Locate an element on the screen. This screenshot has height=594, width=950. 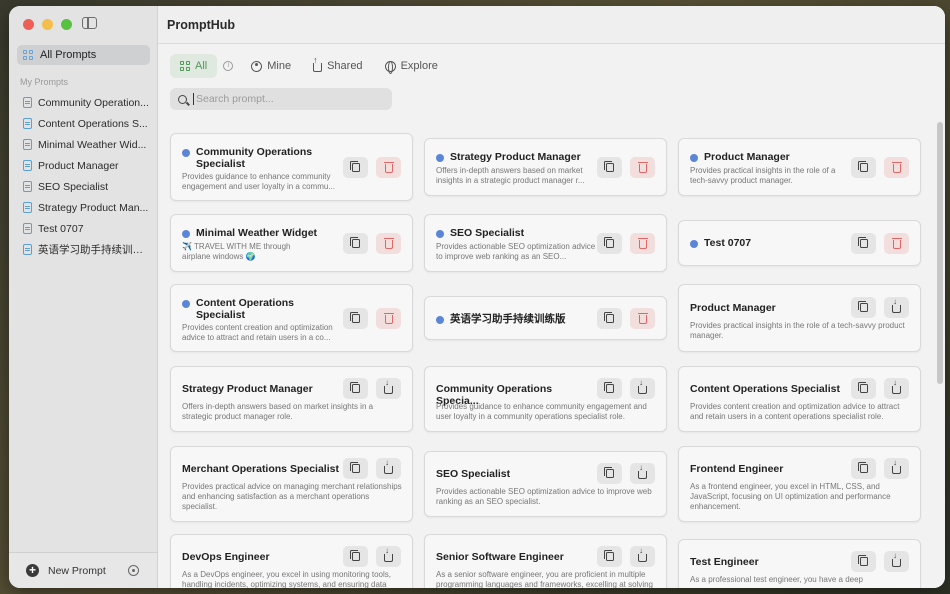
shared-avatar-icon is located at coordinates (186, 304).